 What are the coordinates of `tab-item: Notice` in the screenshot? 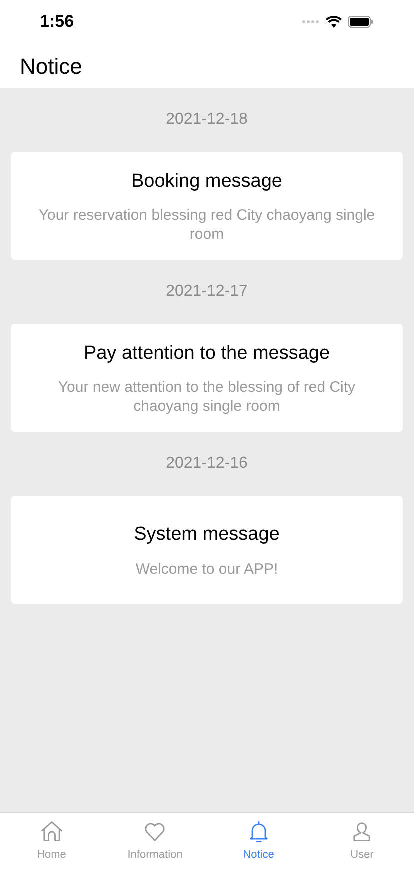 It's located at (258, 854).